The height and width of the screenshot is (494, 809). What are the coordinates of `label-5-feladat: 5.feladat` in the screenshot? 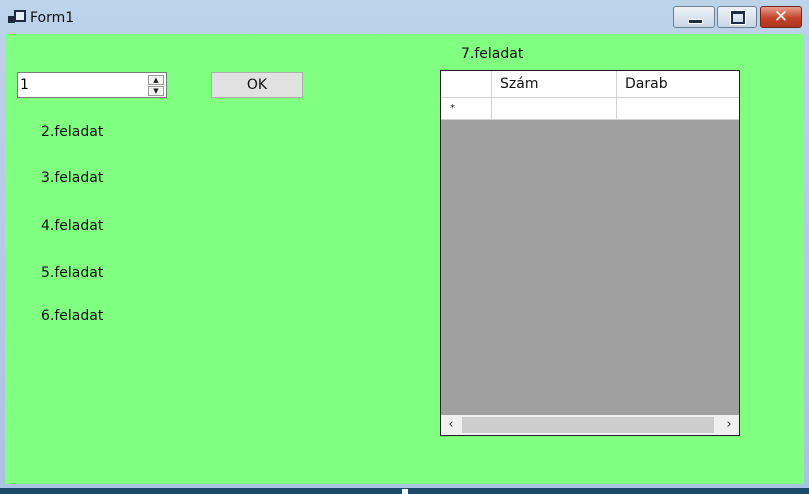 It's located at (72, 273).